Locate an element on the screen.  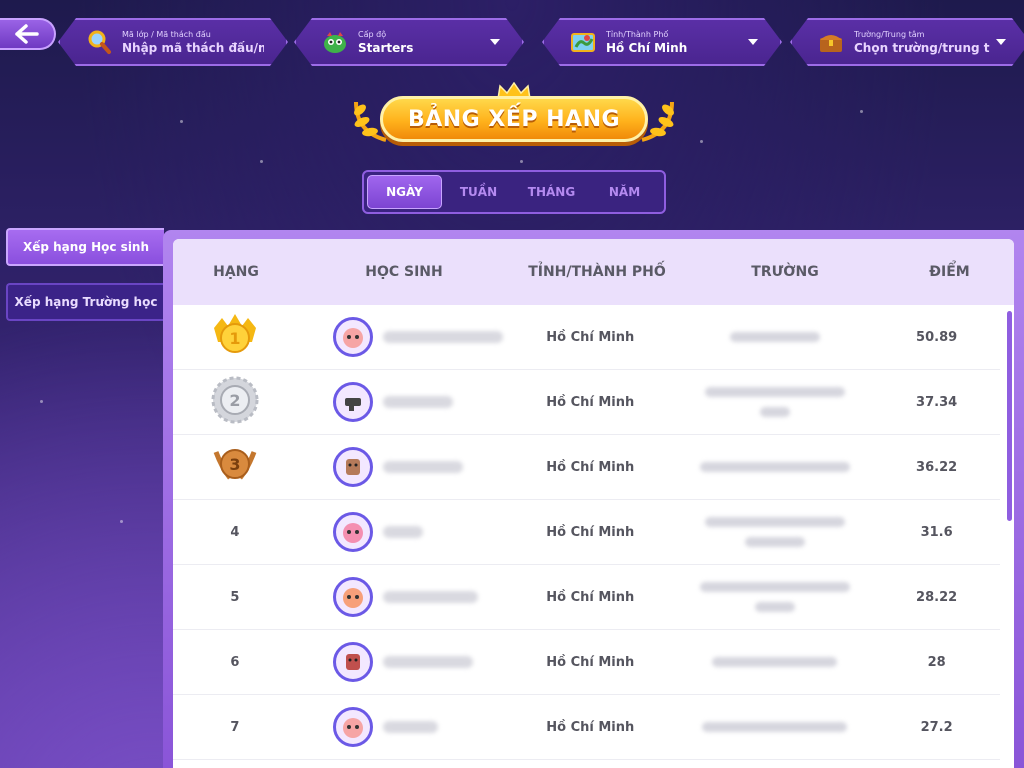
table-row: 4 Hồ Chí Minh 31.6 is located at coordinates (586, 532).